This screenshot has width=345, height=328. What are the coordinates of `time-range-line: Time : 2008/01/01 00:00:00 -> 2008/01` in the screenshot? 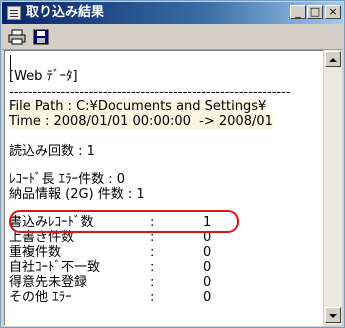 It's located at (141, 122).